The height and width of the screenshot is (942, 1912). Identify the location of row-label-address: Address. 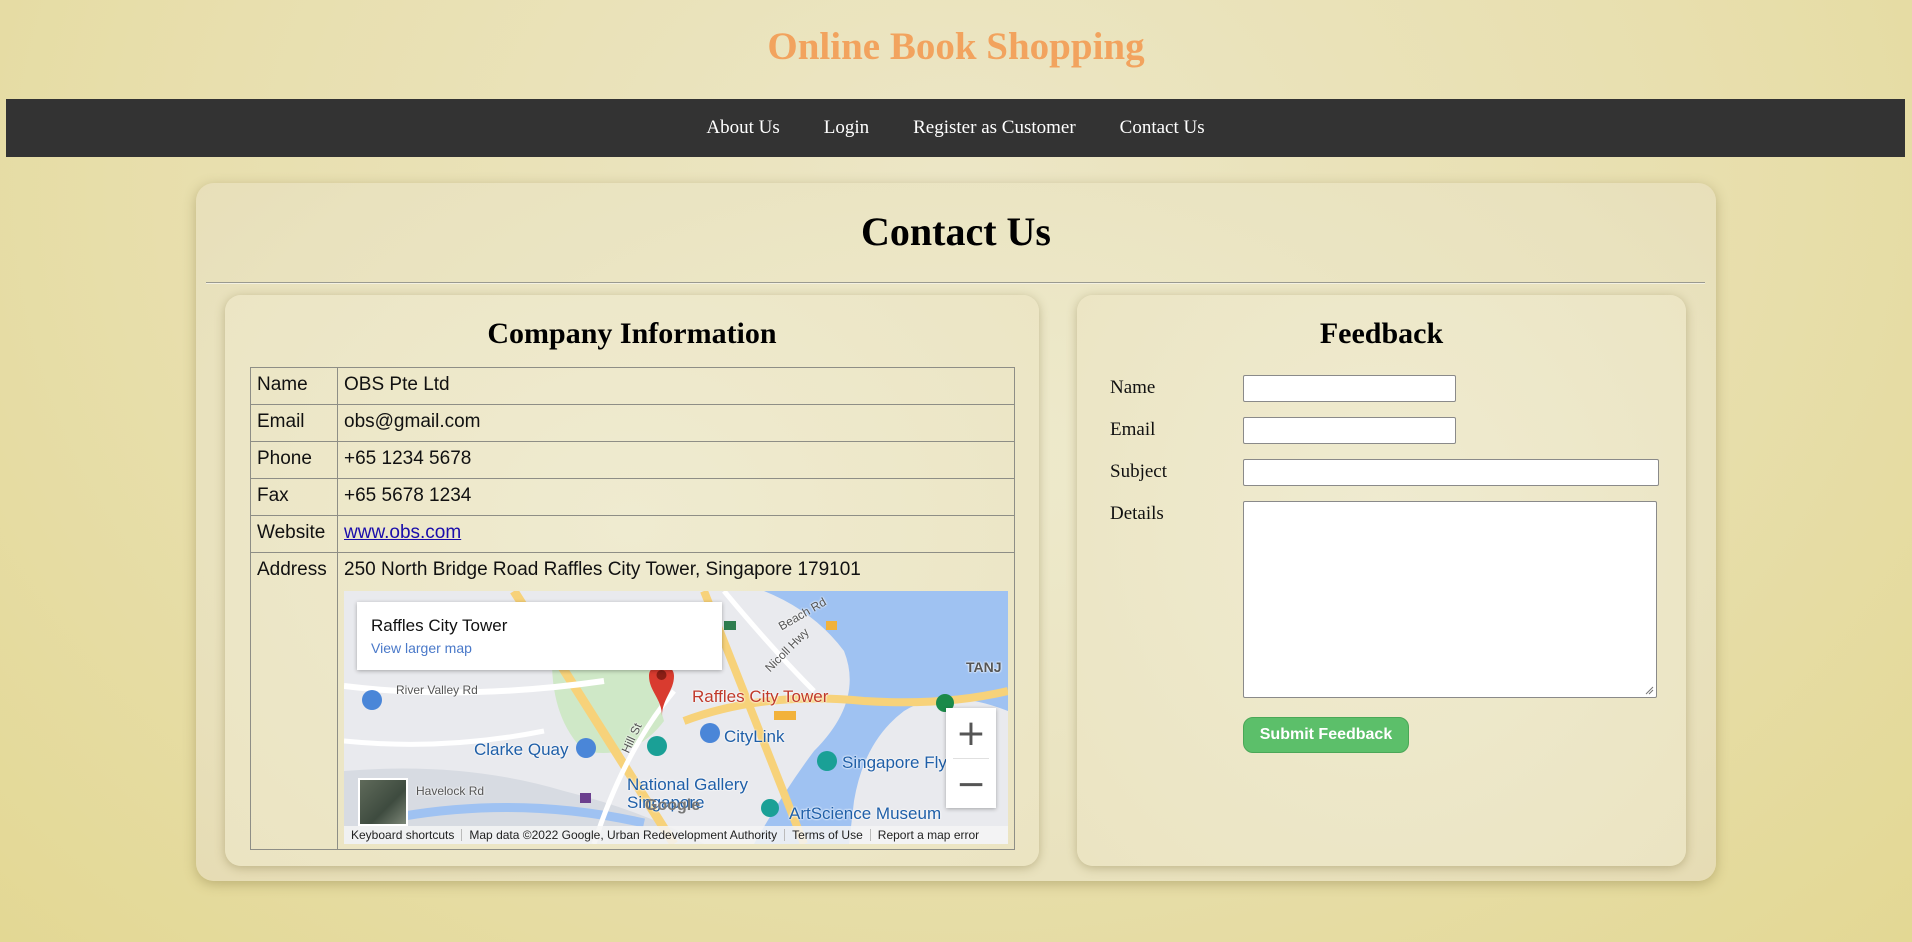
(294, 701).